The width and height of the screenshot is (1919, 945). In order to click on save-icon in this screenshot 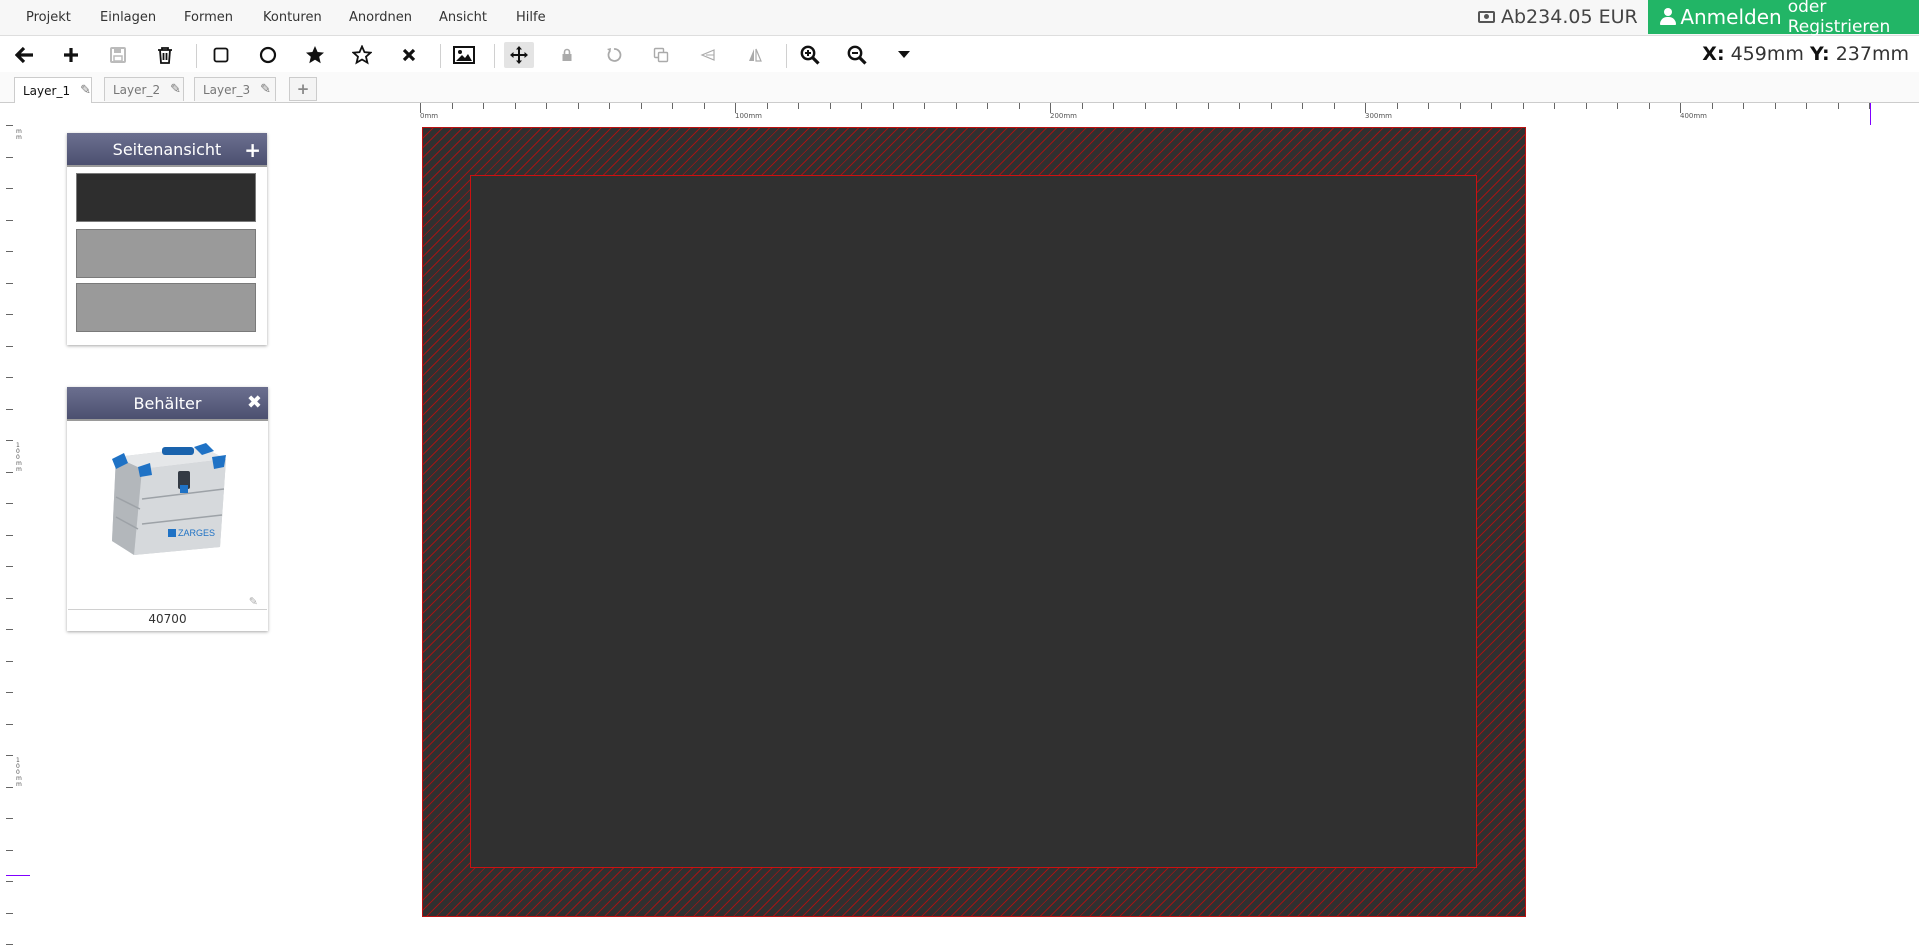, I will do `click(118, 55)`.